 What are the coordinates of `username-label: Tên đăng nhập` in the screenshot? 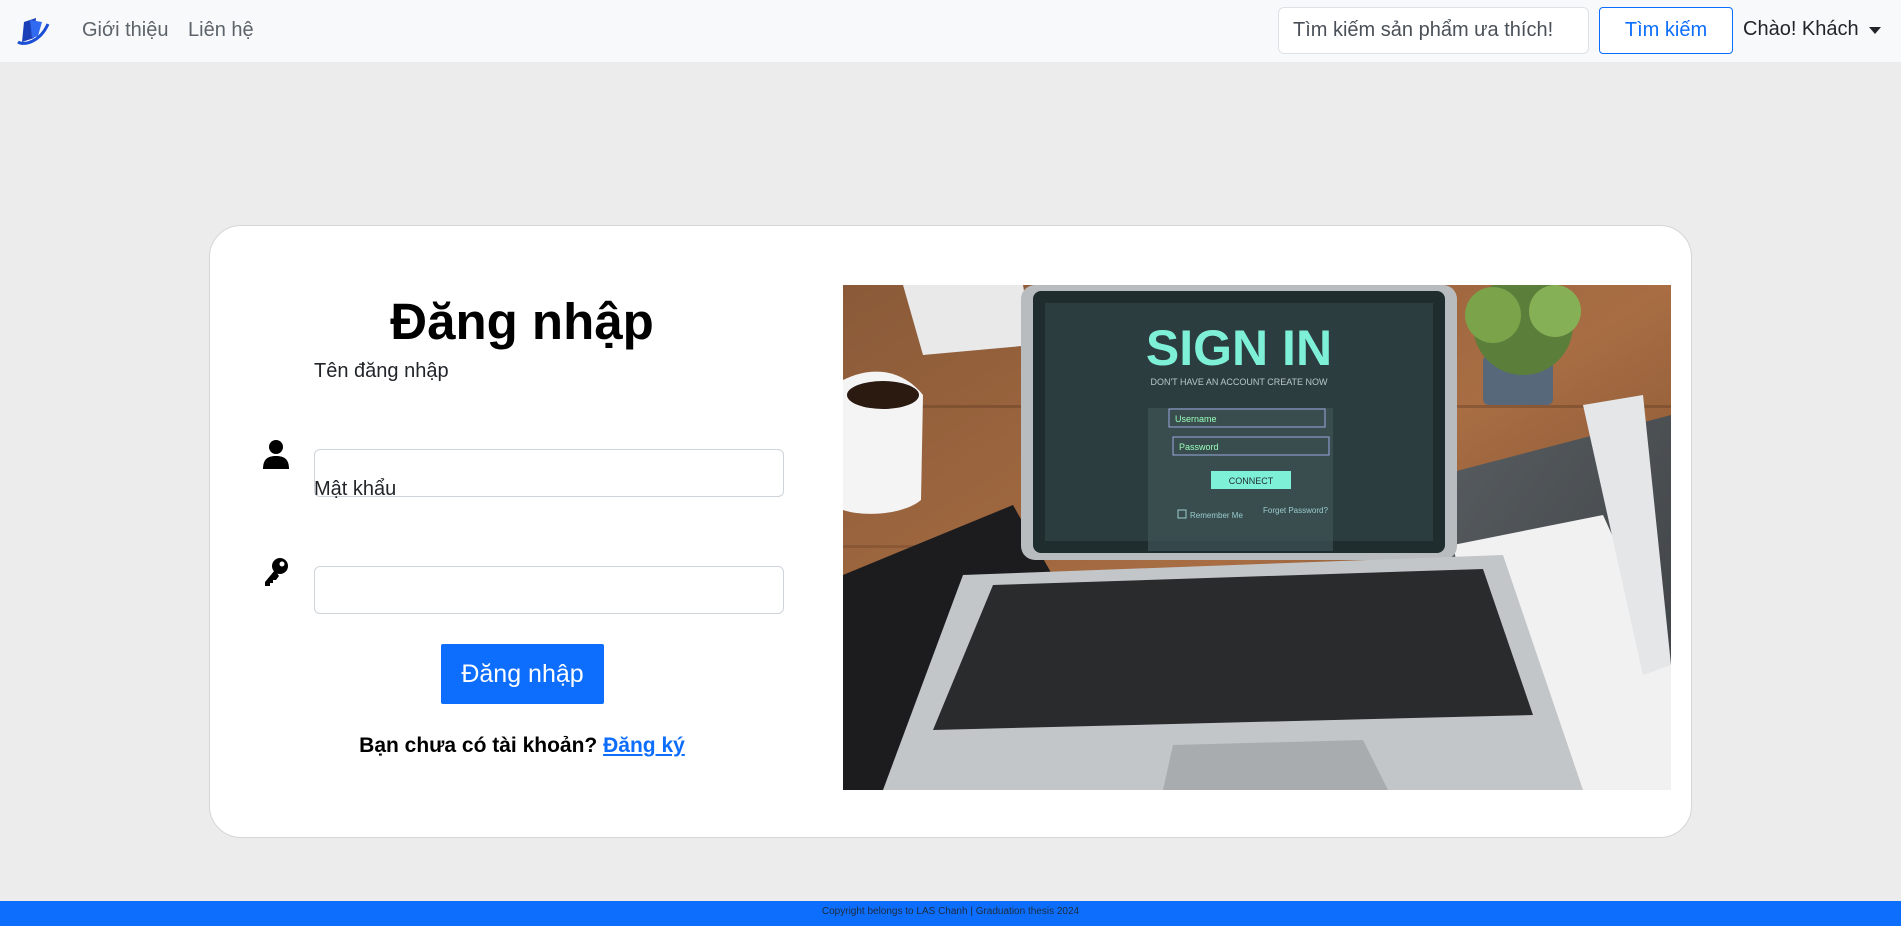 It's located at (381, 371).